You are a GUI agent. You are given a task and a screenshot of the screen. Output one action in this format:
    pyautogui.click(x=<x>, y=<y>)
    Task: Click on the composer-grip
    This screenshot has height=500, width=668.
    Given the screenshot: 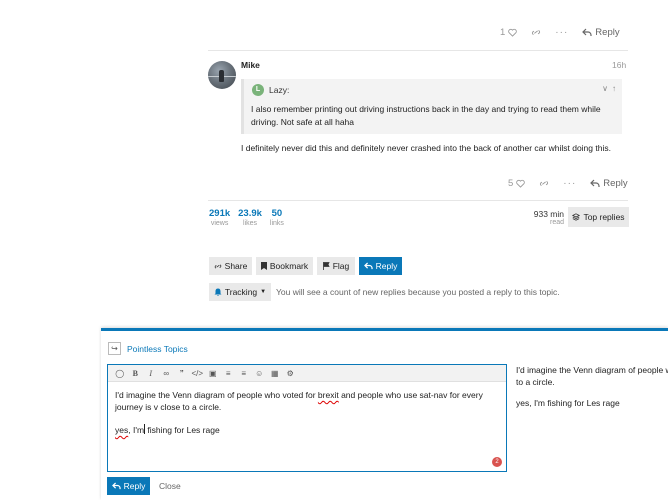 What is the action you would take?
    pyautogui.click(x=512, y=334)
    